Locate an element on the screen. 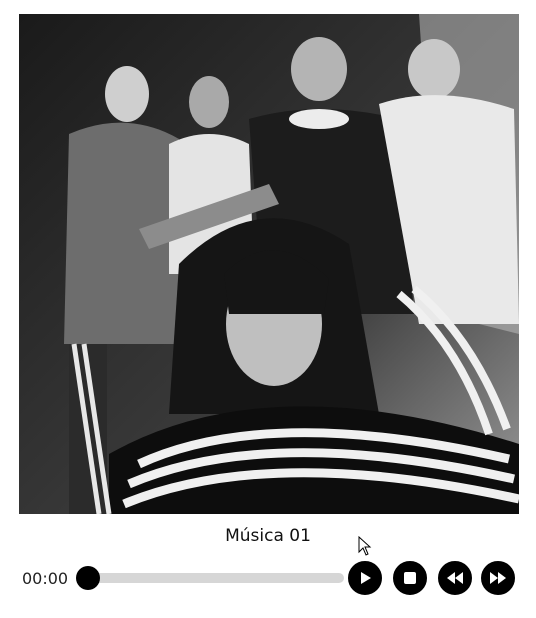 This screenshot has height=618, width=536. mouse-pointer-icon is located at coordinates (365, 546).